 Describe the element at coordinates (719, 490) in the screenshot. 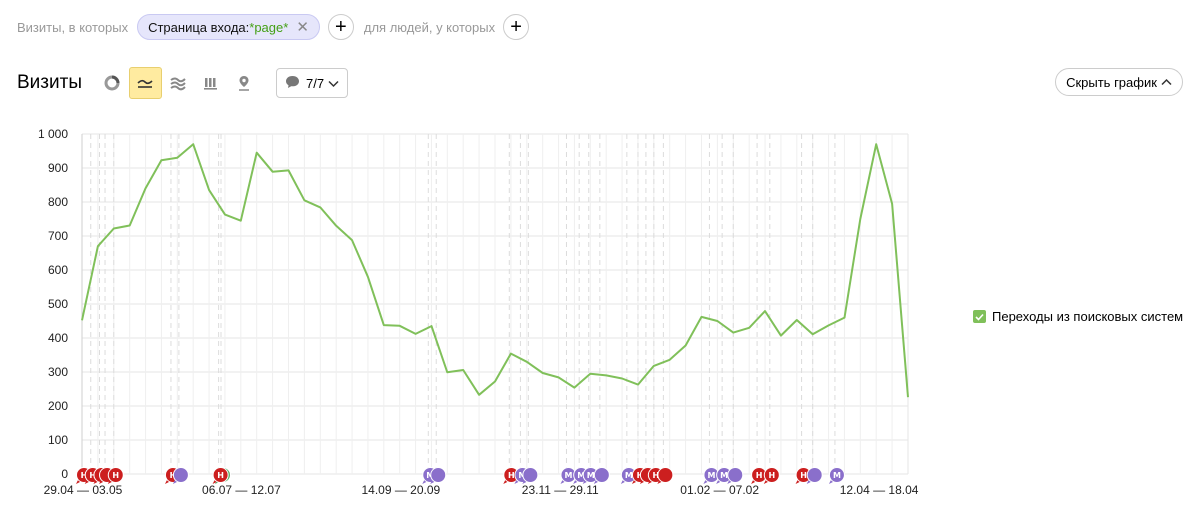

I see `x-tick-label: 01.02 — 07.02` at that location.